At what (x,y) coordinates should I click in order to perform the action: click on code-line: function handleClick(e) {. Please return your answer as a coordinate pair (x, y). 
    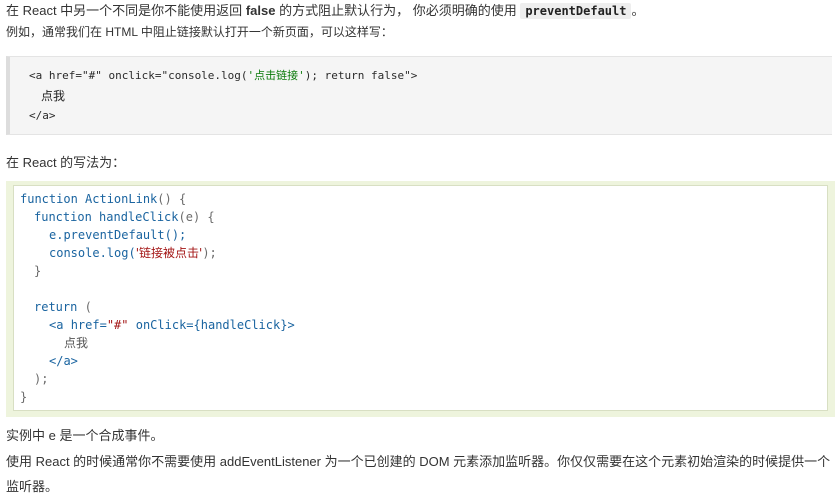
    Looking at the image, I should click on (124, 217).